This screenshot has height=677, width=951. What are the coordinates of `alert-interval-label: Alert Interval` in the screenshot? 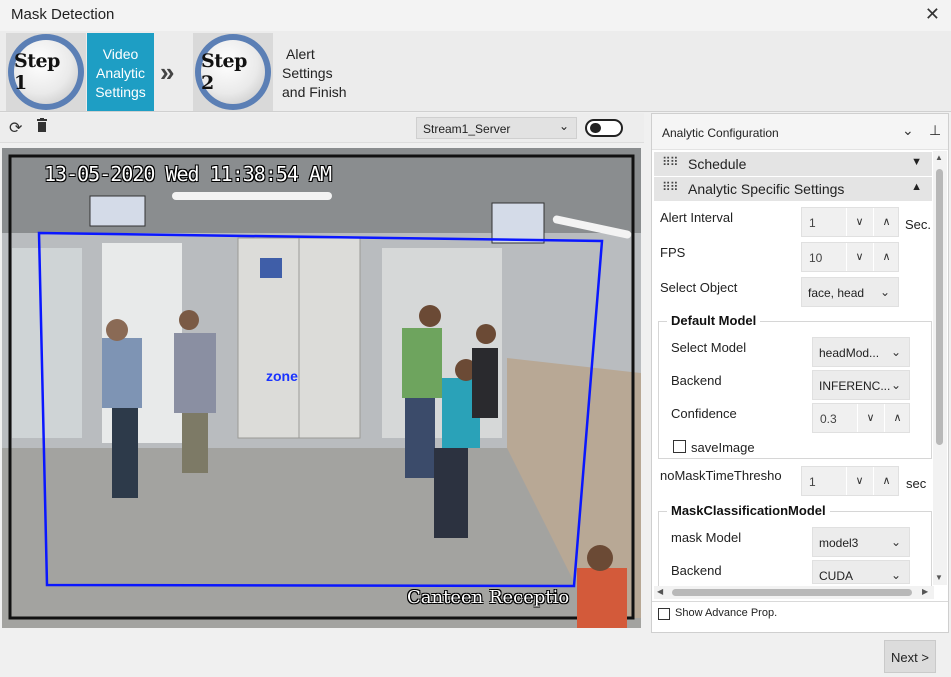 It's located at (696, 217).